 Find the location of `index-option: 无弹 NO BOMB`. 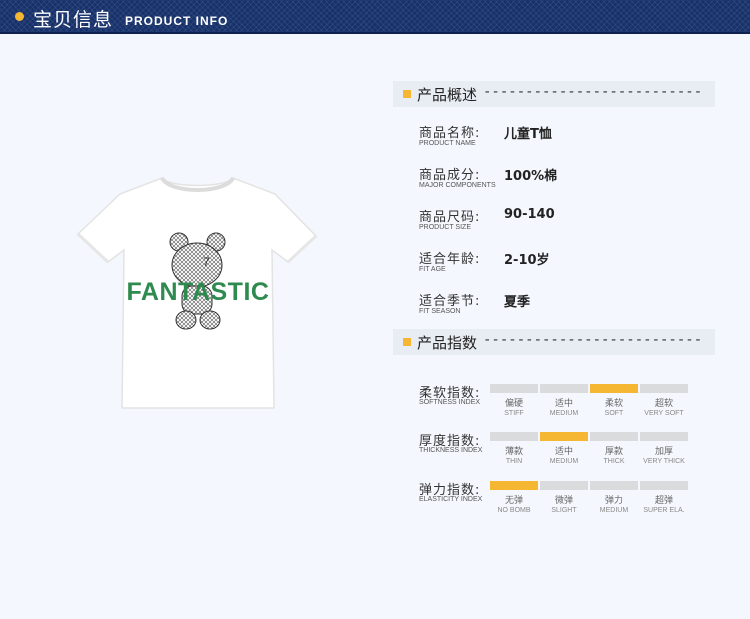

index-option: 无弹 NO BOMB is located at coordinates (514, 499).